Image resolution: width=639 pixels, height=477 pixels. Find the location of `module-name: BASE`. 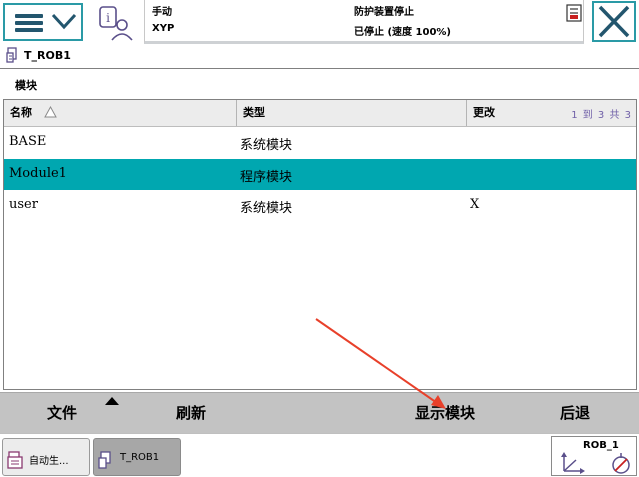

module-name: BASE is located at coordinates (28, 141).